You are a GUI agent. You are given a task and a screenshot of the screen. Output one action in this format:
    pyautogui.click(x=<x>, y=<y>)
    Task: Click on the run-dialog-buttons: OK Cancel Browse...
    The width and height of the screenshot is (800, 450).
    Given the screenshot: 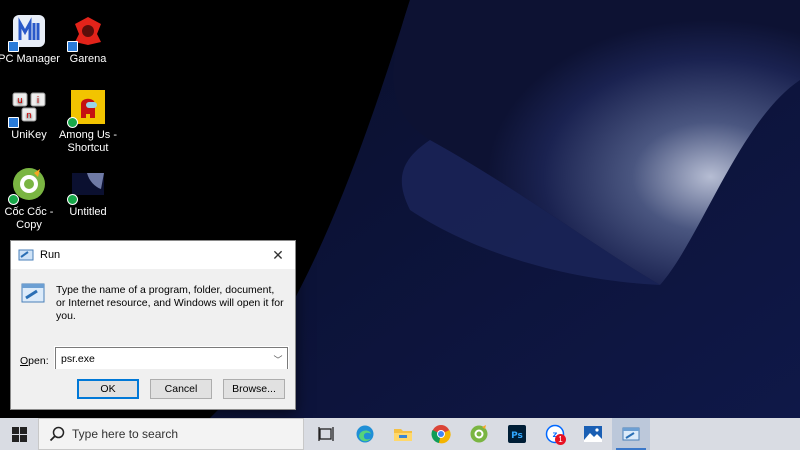 What is the action you would take?
    pyautogui.click(x=153, y=389)
    